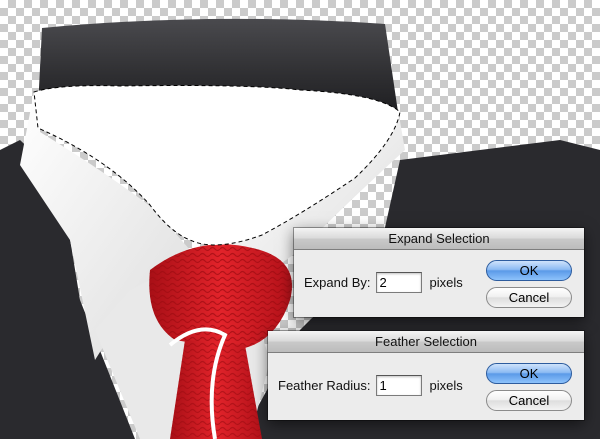  Describe the element at coordinates (398, 282) in the screenshot. I see `expand-by-input` at that location.